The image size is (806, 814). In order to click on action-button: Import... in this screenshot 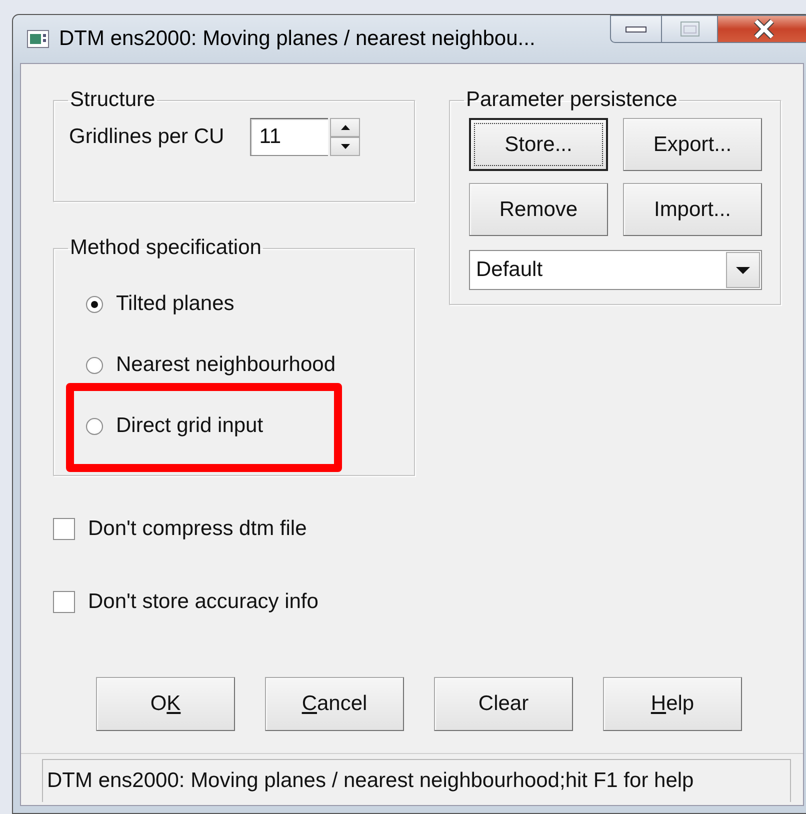, I will do `click(692, 209)`.